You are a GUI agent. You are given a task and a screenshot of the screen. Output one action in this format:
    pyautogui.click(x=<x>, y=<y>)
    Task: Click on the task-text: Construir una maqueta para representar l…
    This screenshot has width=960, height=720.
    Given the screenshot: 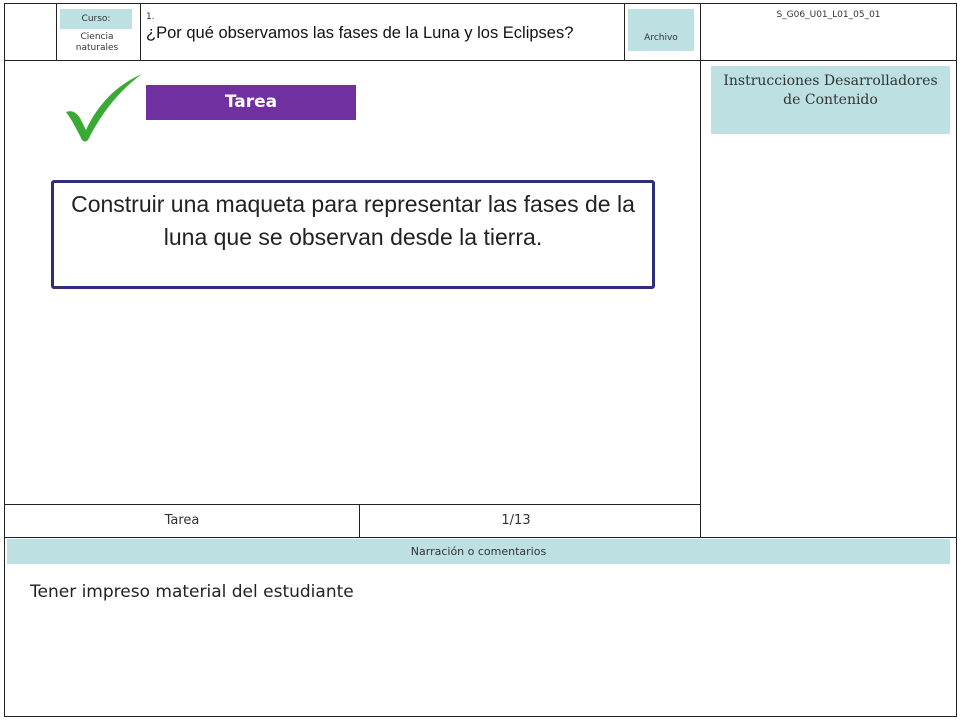 What is the action you would take?
    pyautogui.click(x=353, y=220)
    